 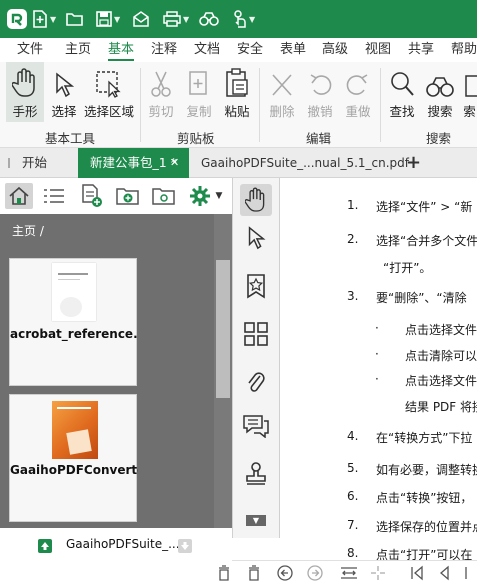 What do you see at coordinates (464, 50) in the screenshot?
I see `menu-tab-help: 帮助` at bounding box center [464, 50].